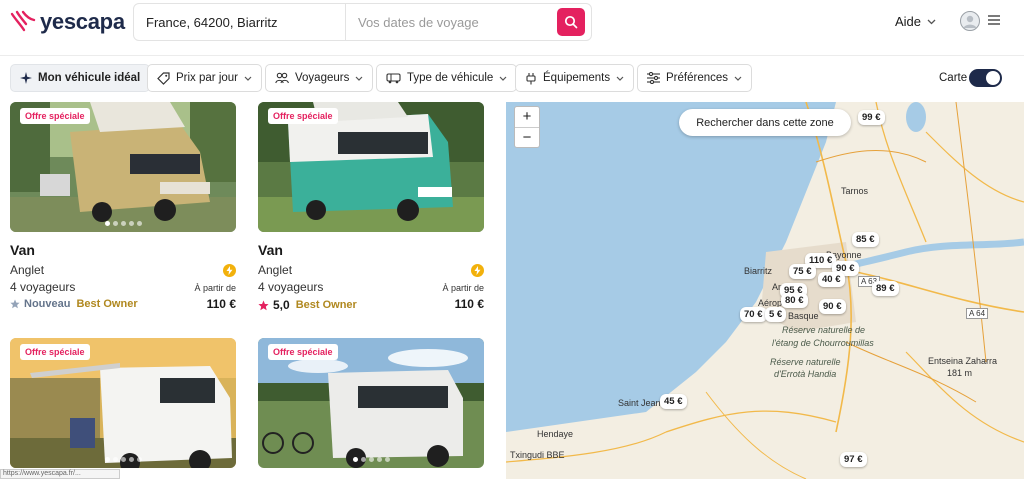 The width and height of the screenshot is (1024, 479). What do you see at coordinates (753, 314) in the screenshot?
I see `map-price-pin: 70 €` at bounding box center [753, 314].